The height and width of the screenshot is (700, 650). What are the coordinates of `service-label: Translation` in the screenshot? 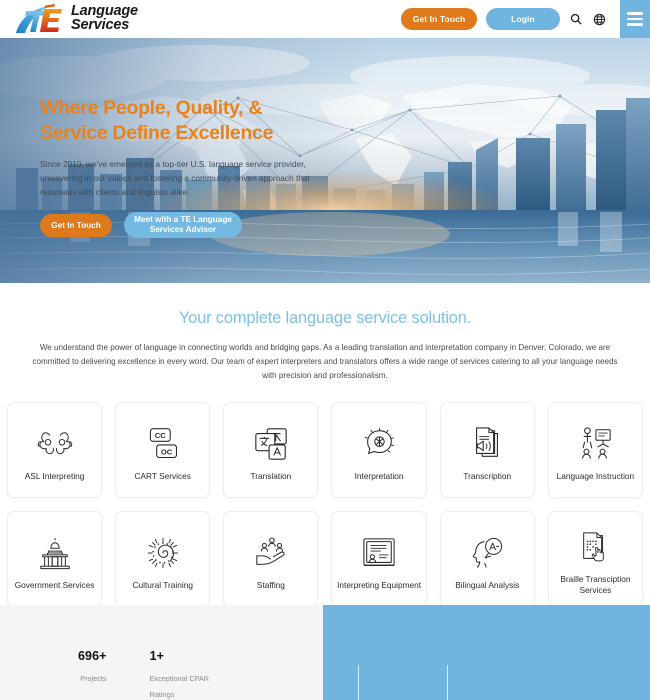 It's located at (271, 475).